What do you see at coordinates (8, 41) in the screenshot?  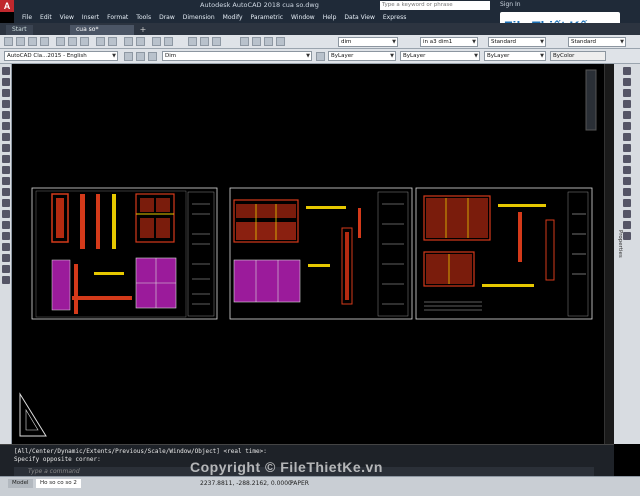 I see `new-icon` at bounding box center [8, 41].